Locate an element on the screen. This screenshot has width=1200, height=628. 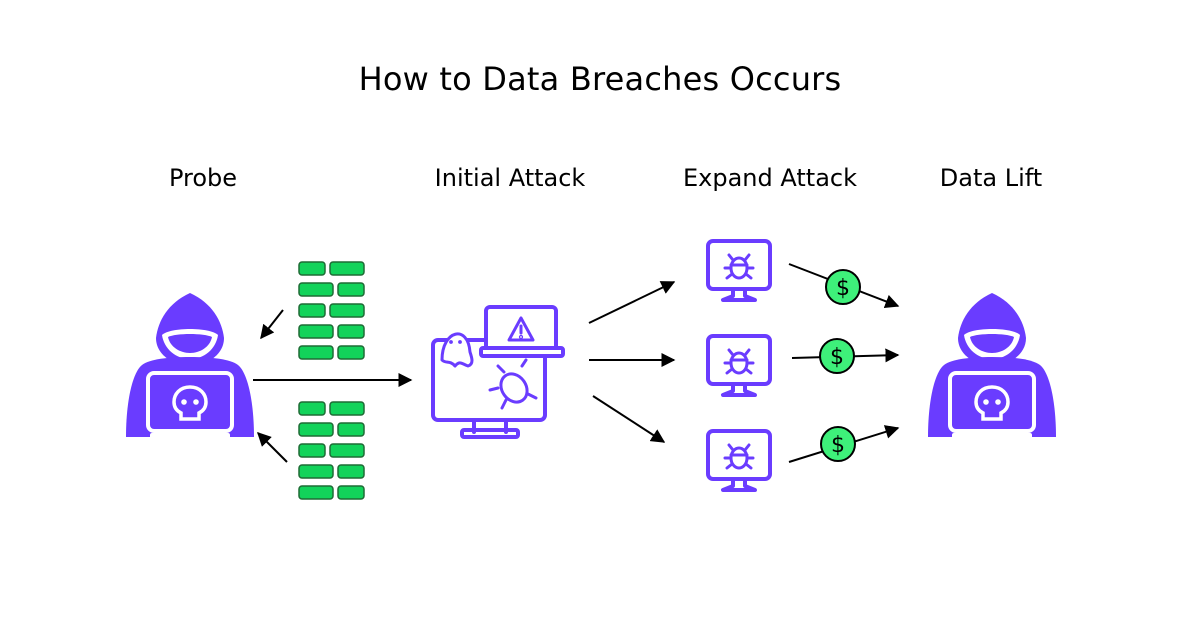
probe-arrow-in is located at coordinates (272, 324).